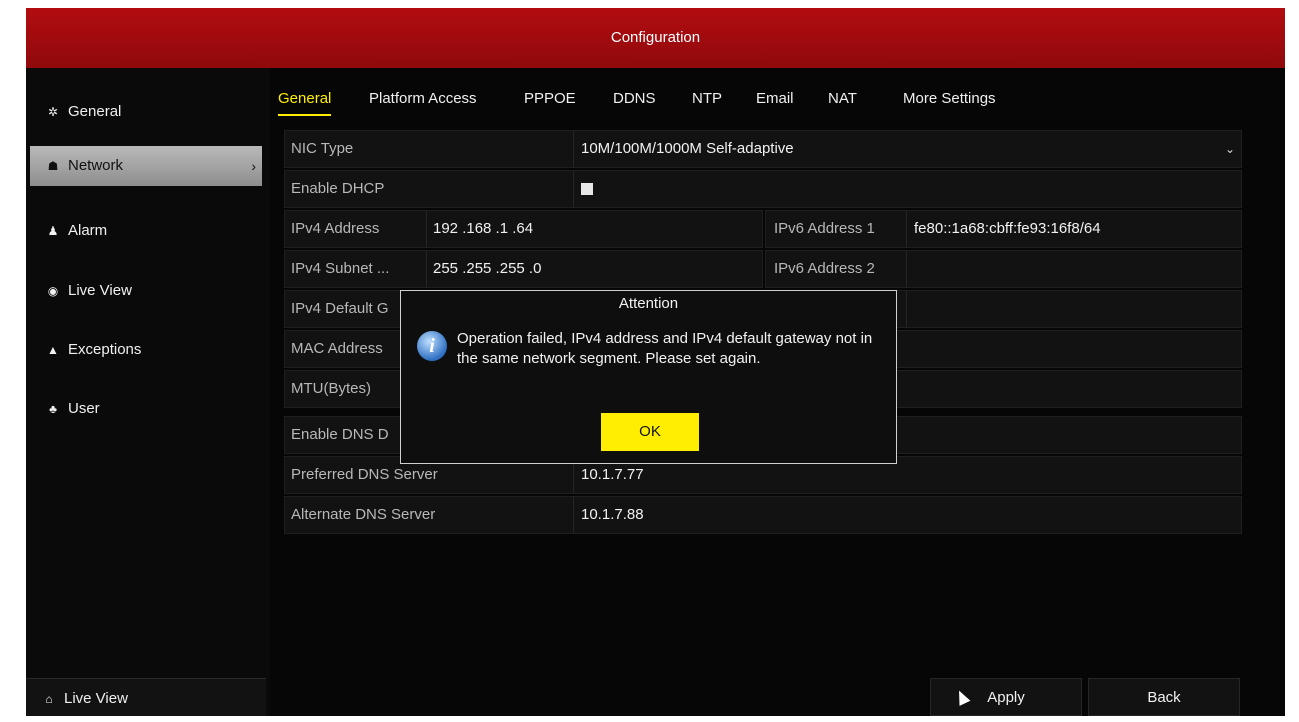  I want to click on info-icon: i, so click(432, 346).